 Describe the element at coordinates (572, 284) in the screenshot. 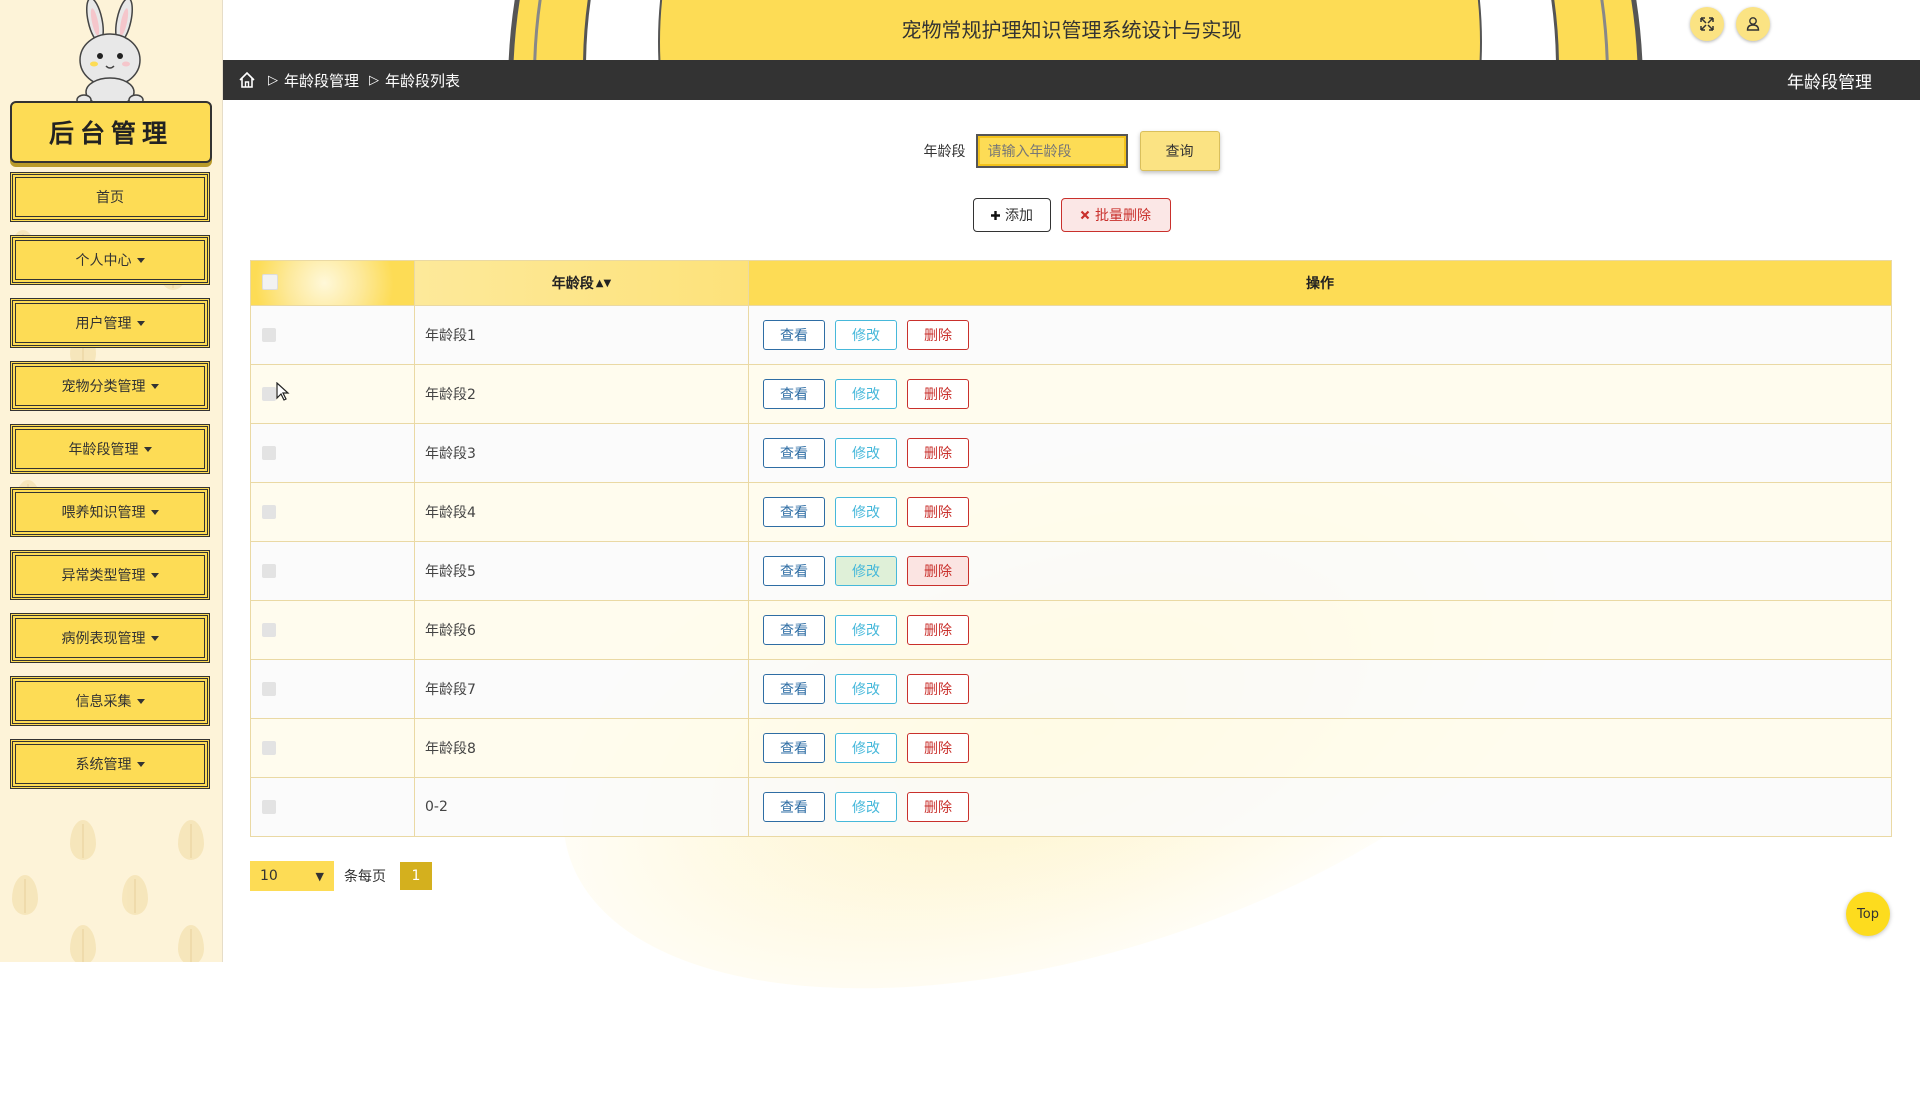

I see `column-header-label: 年龄段` at that location.